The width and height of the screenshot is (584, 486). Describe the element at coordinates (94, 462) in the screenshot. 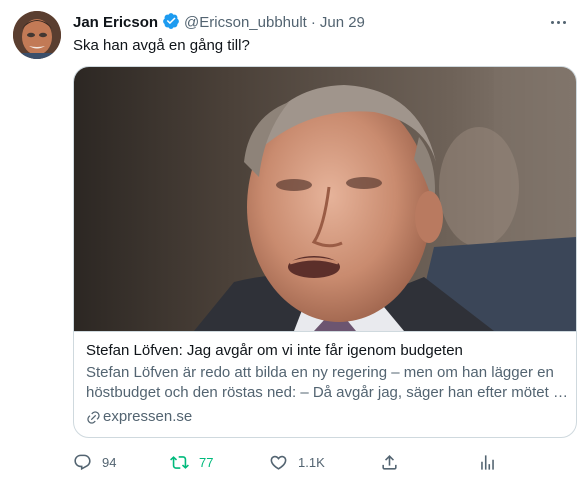

I see `reply-button: 94` at that location.